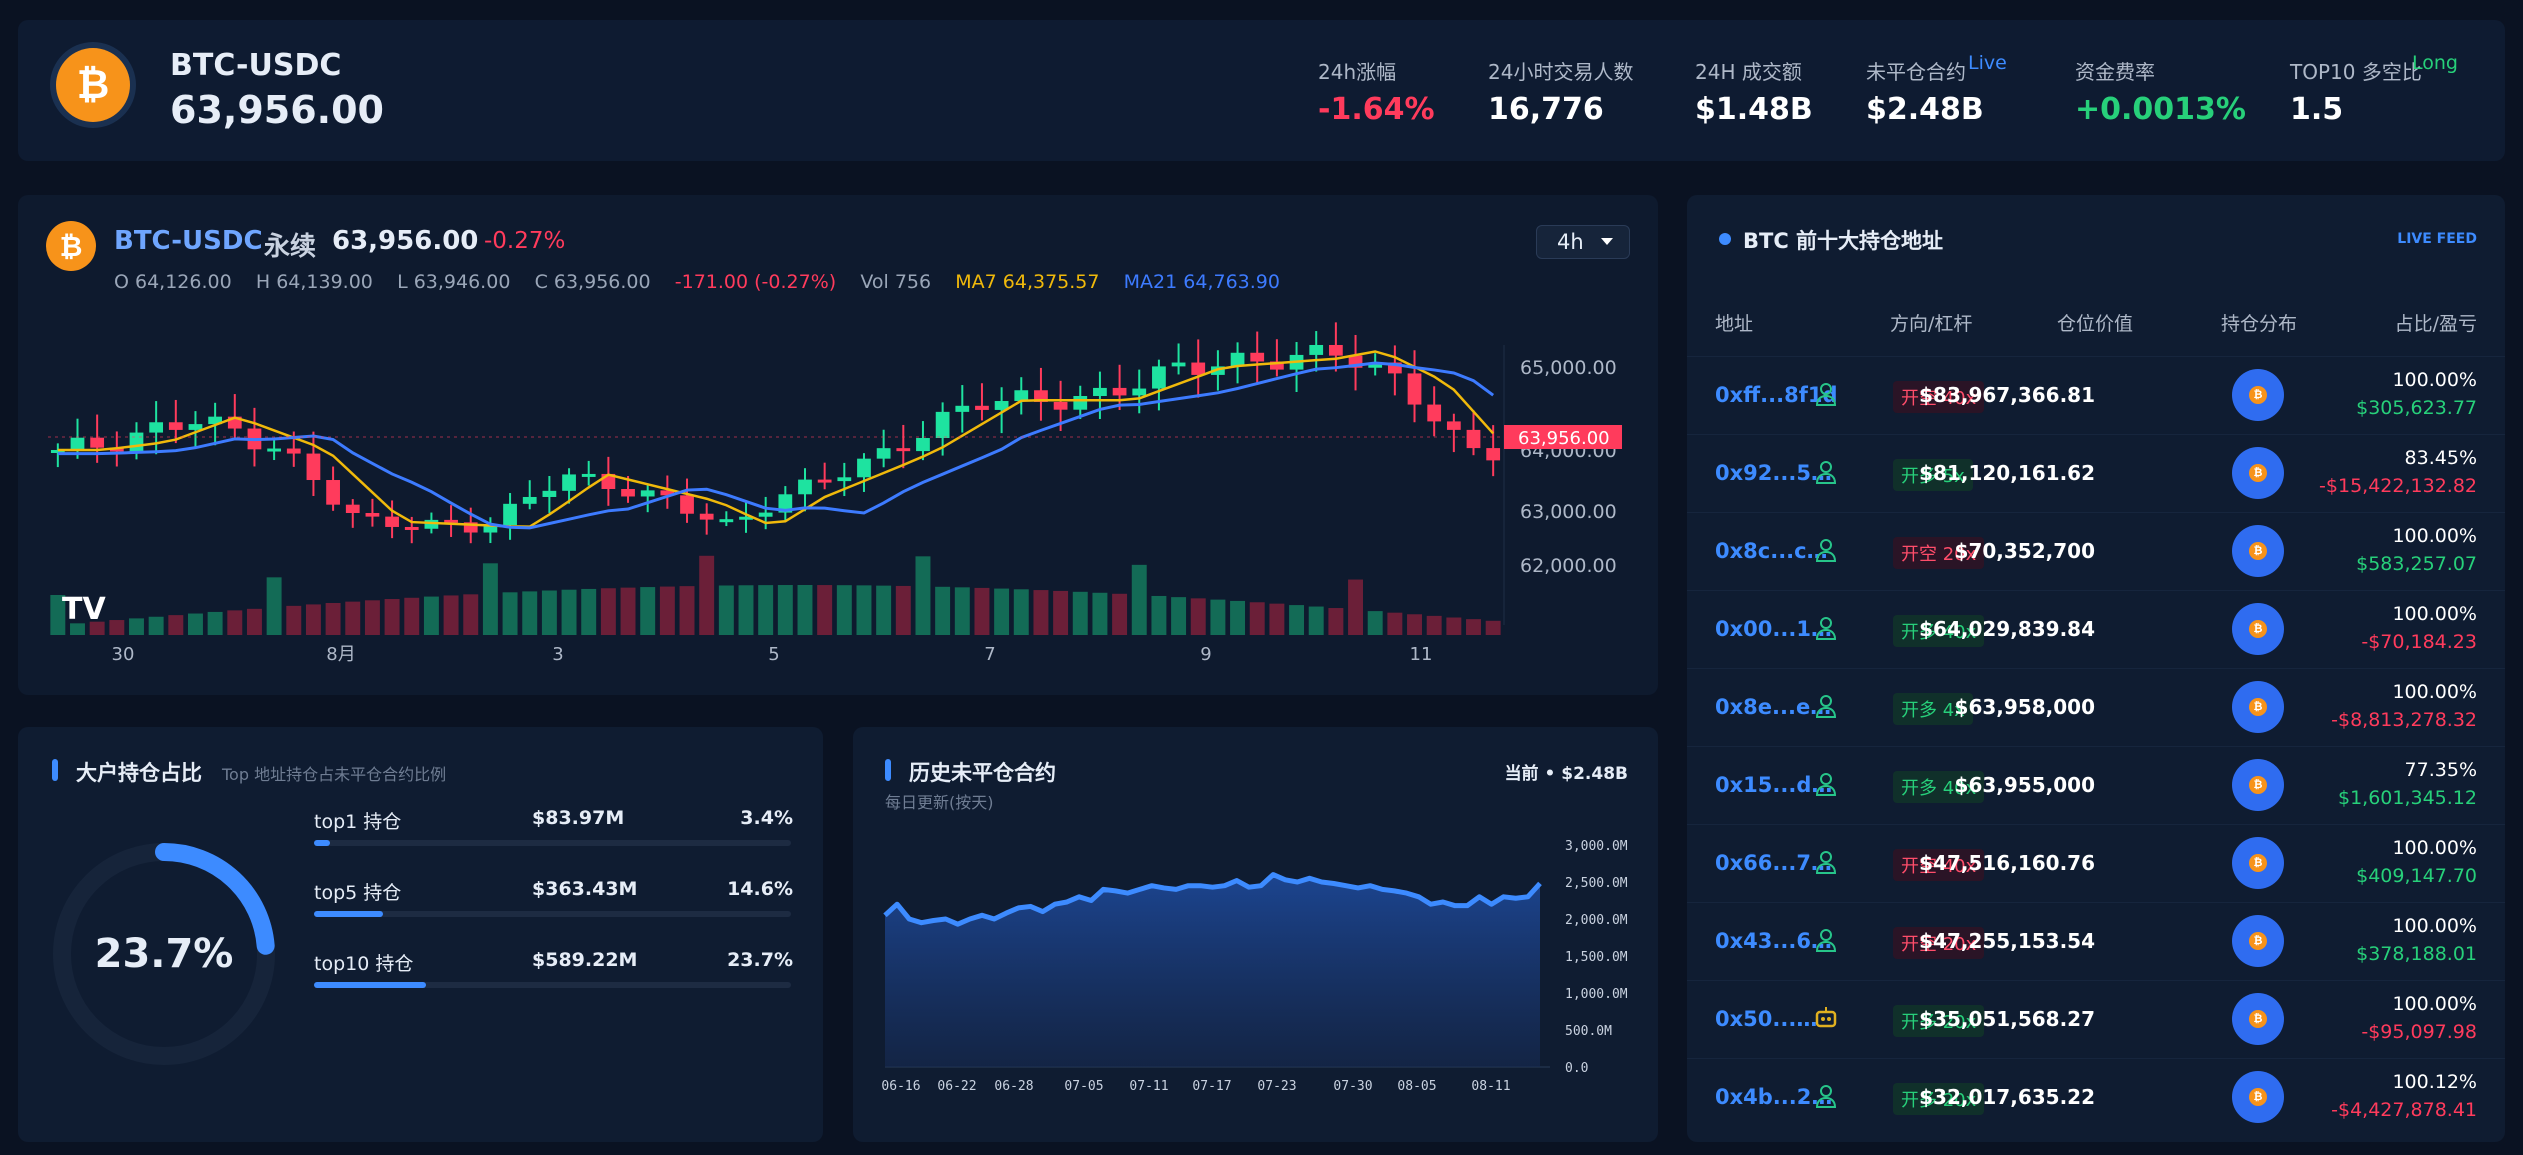 This screenshot has height=1155, width=2523. I want to click on live-feed-label: LIVE FEED, so click(2437, 239).